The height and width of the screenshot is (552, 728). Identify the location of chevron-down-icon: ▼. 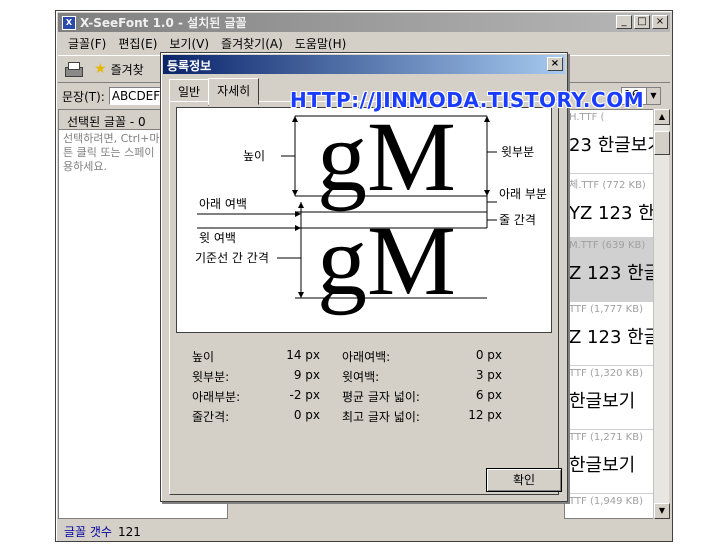
(653, 96).